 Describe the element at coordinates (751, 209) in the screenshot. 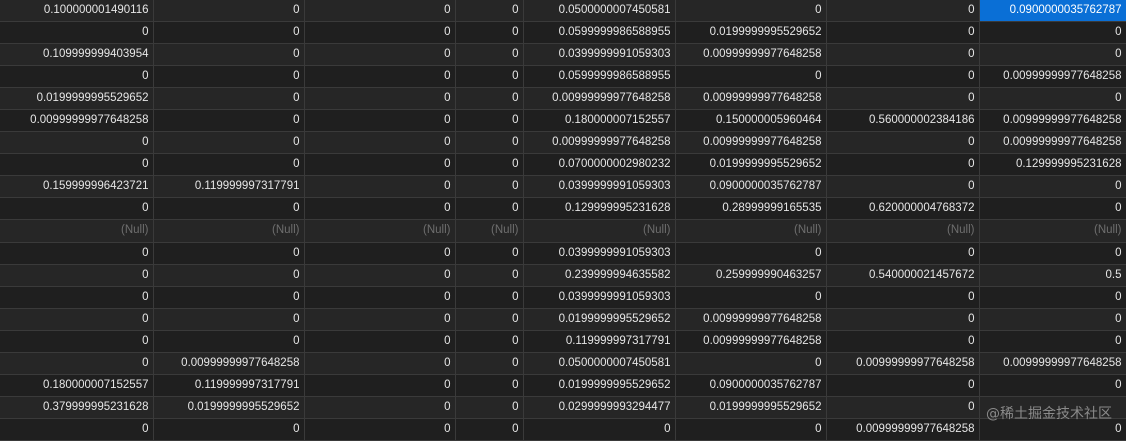

I see `table-cell: 0.28999999165535` at that location.